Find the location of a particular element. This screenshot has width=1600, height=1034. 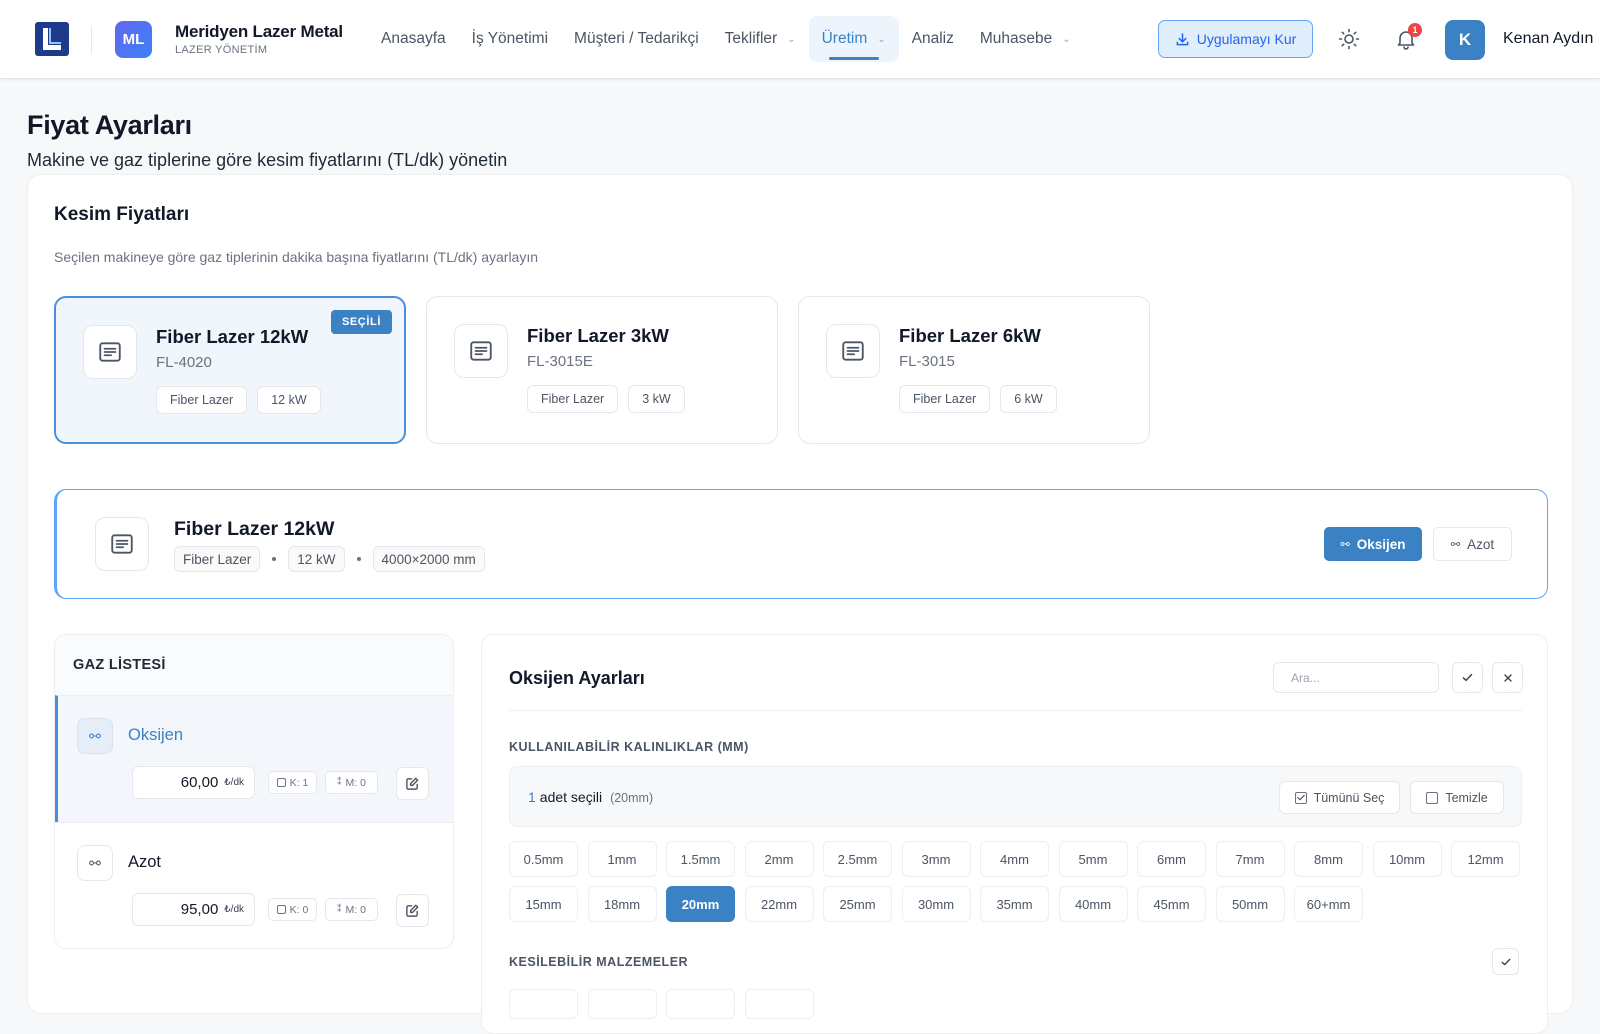

thickness-option: 1.5mm is located at coordinates (700, 859).